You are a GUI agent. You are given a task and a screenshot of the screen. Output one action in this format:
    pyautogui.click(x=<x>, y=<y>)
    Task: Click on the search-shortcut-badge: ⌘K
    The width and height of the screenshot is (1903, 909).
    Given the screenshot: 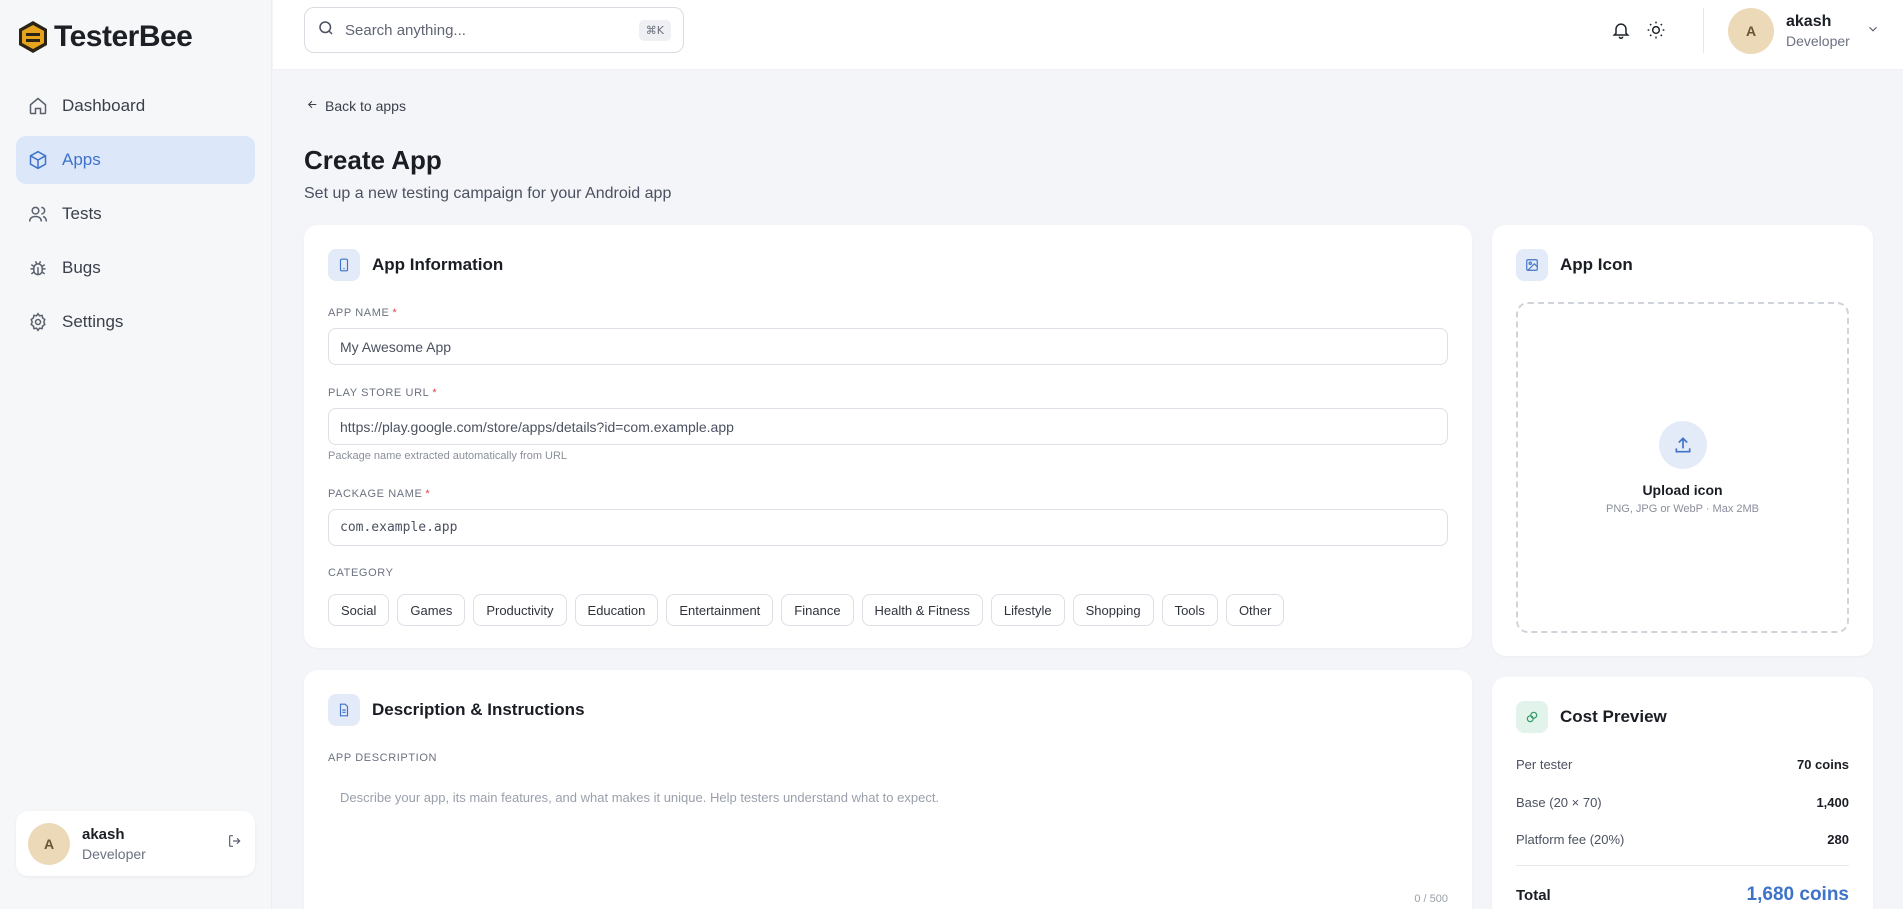 What is the action you would take?
    pyautogui.click(x=654, y=30)
    